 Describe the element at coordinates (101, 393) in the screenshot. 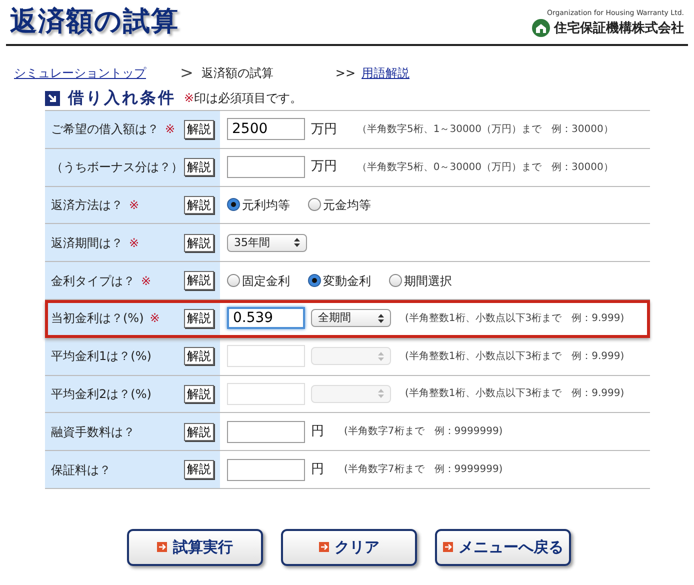

I see `field-label: 平均金利2は？(%)` at that location.